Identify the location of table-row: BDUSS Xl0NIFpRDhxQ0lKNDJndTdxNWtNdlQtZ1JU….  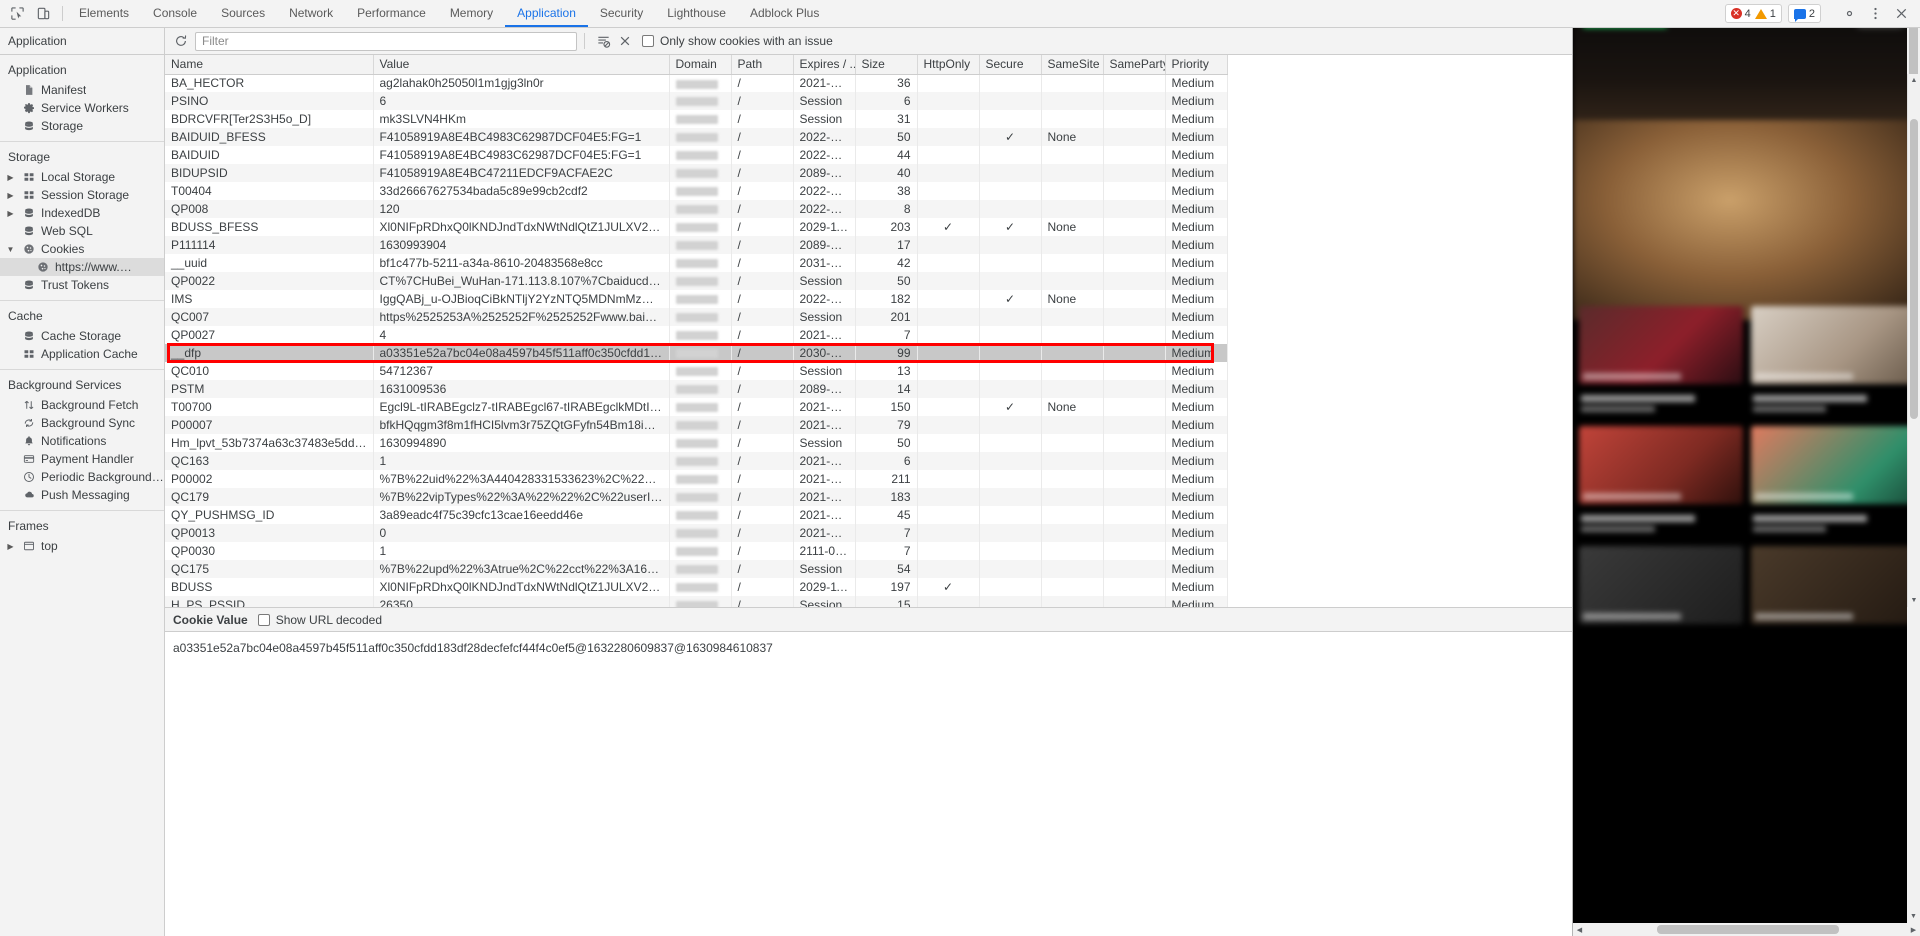
(696, 587).